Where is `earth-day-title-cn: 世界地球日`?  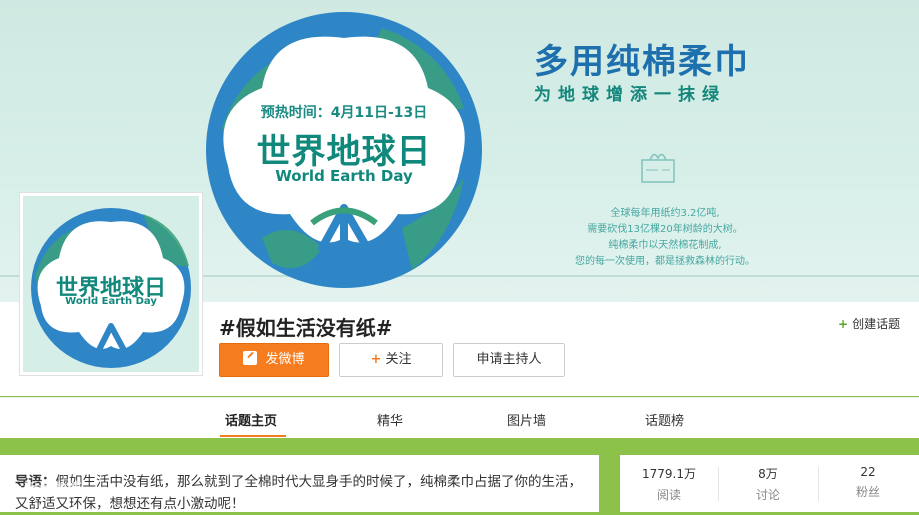 earth-day-title-cn: 世界地球日 is located at coordinates (344, 152).